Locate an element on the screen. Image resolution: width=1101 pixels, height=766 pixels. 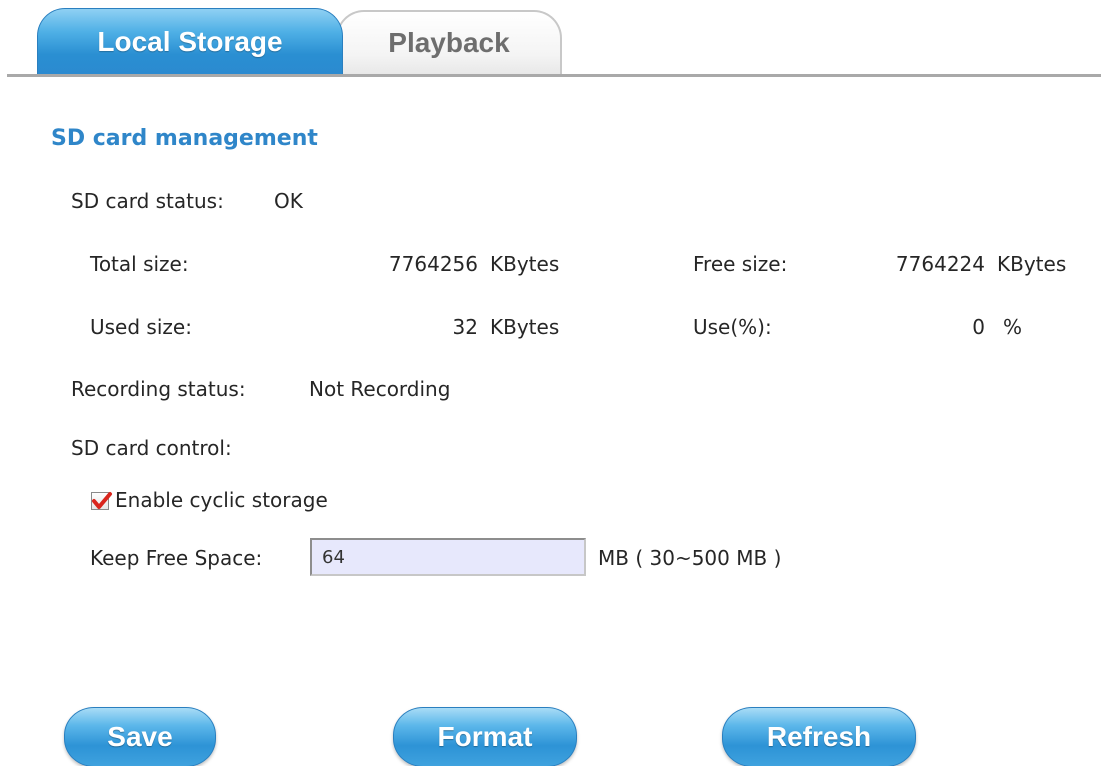
tab-local-storage: Local Storage is located at coordinates (190, 41).